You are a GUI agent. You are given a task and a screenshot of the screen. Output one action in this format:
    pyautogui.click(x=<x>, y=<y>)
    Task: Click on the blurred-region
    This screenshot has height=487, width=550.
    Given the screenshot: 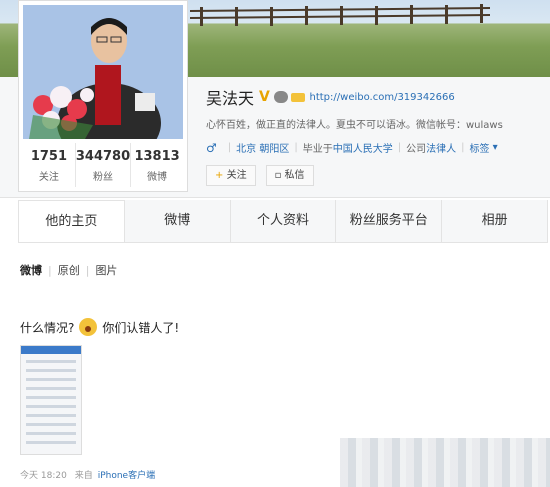 What is the action you would take?
    pyautogui.click(x=445, y=462)
    